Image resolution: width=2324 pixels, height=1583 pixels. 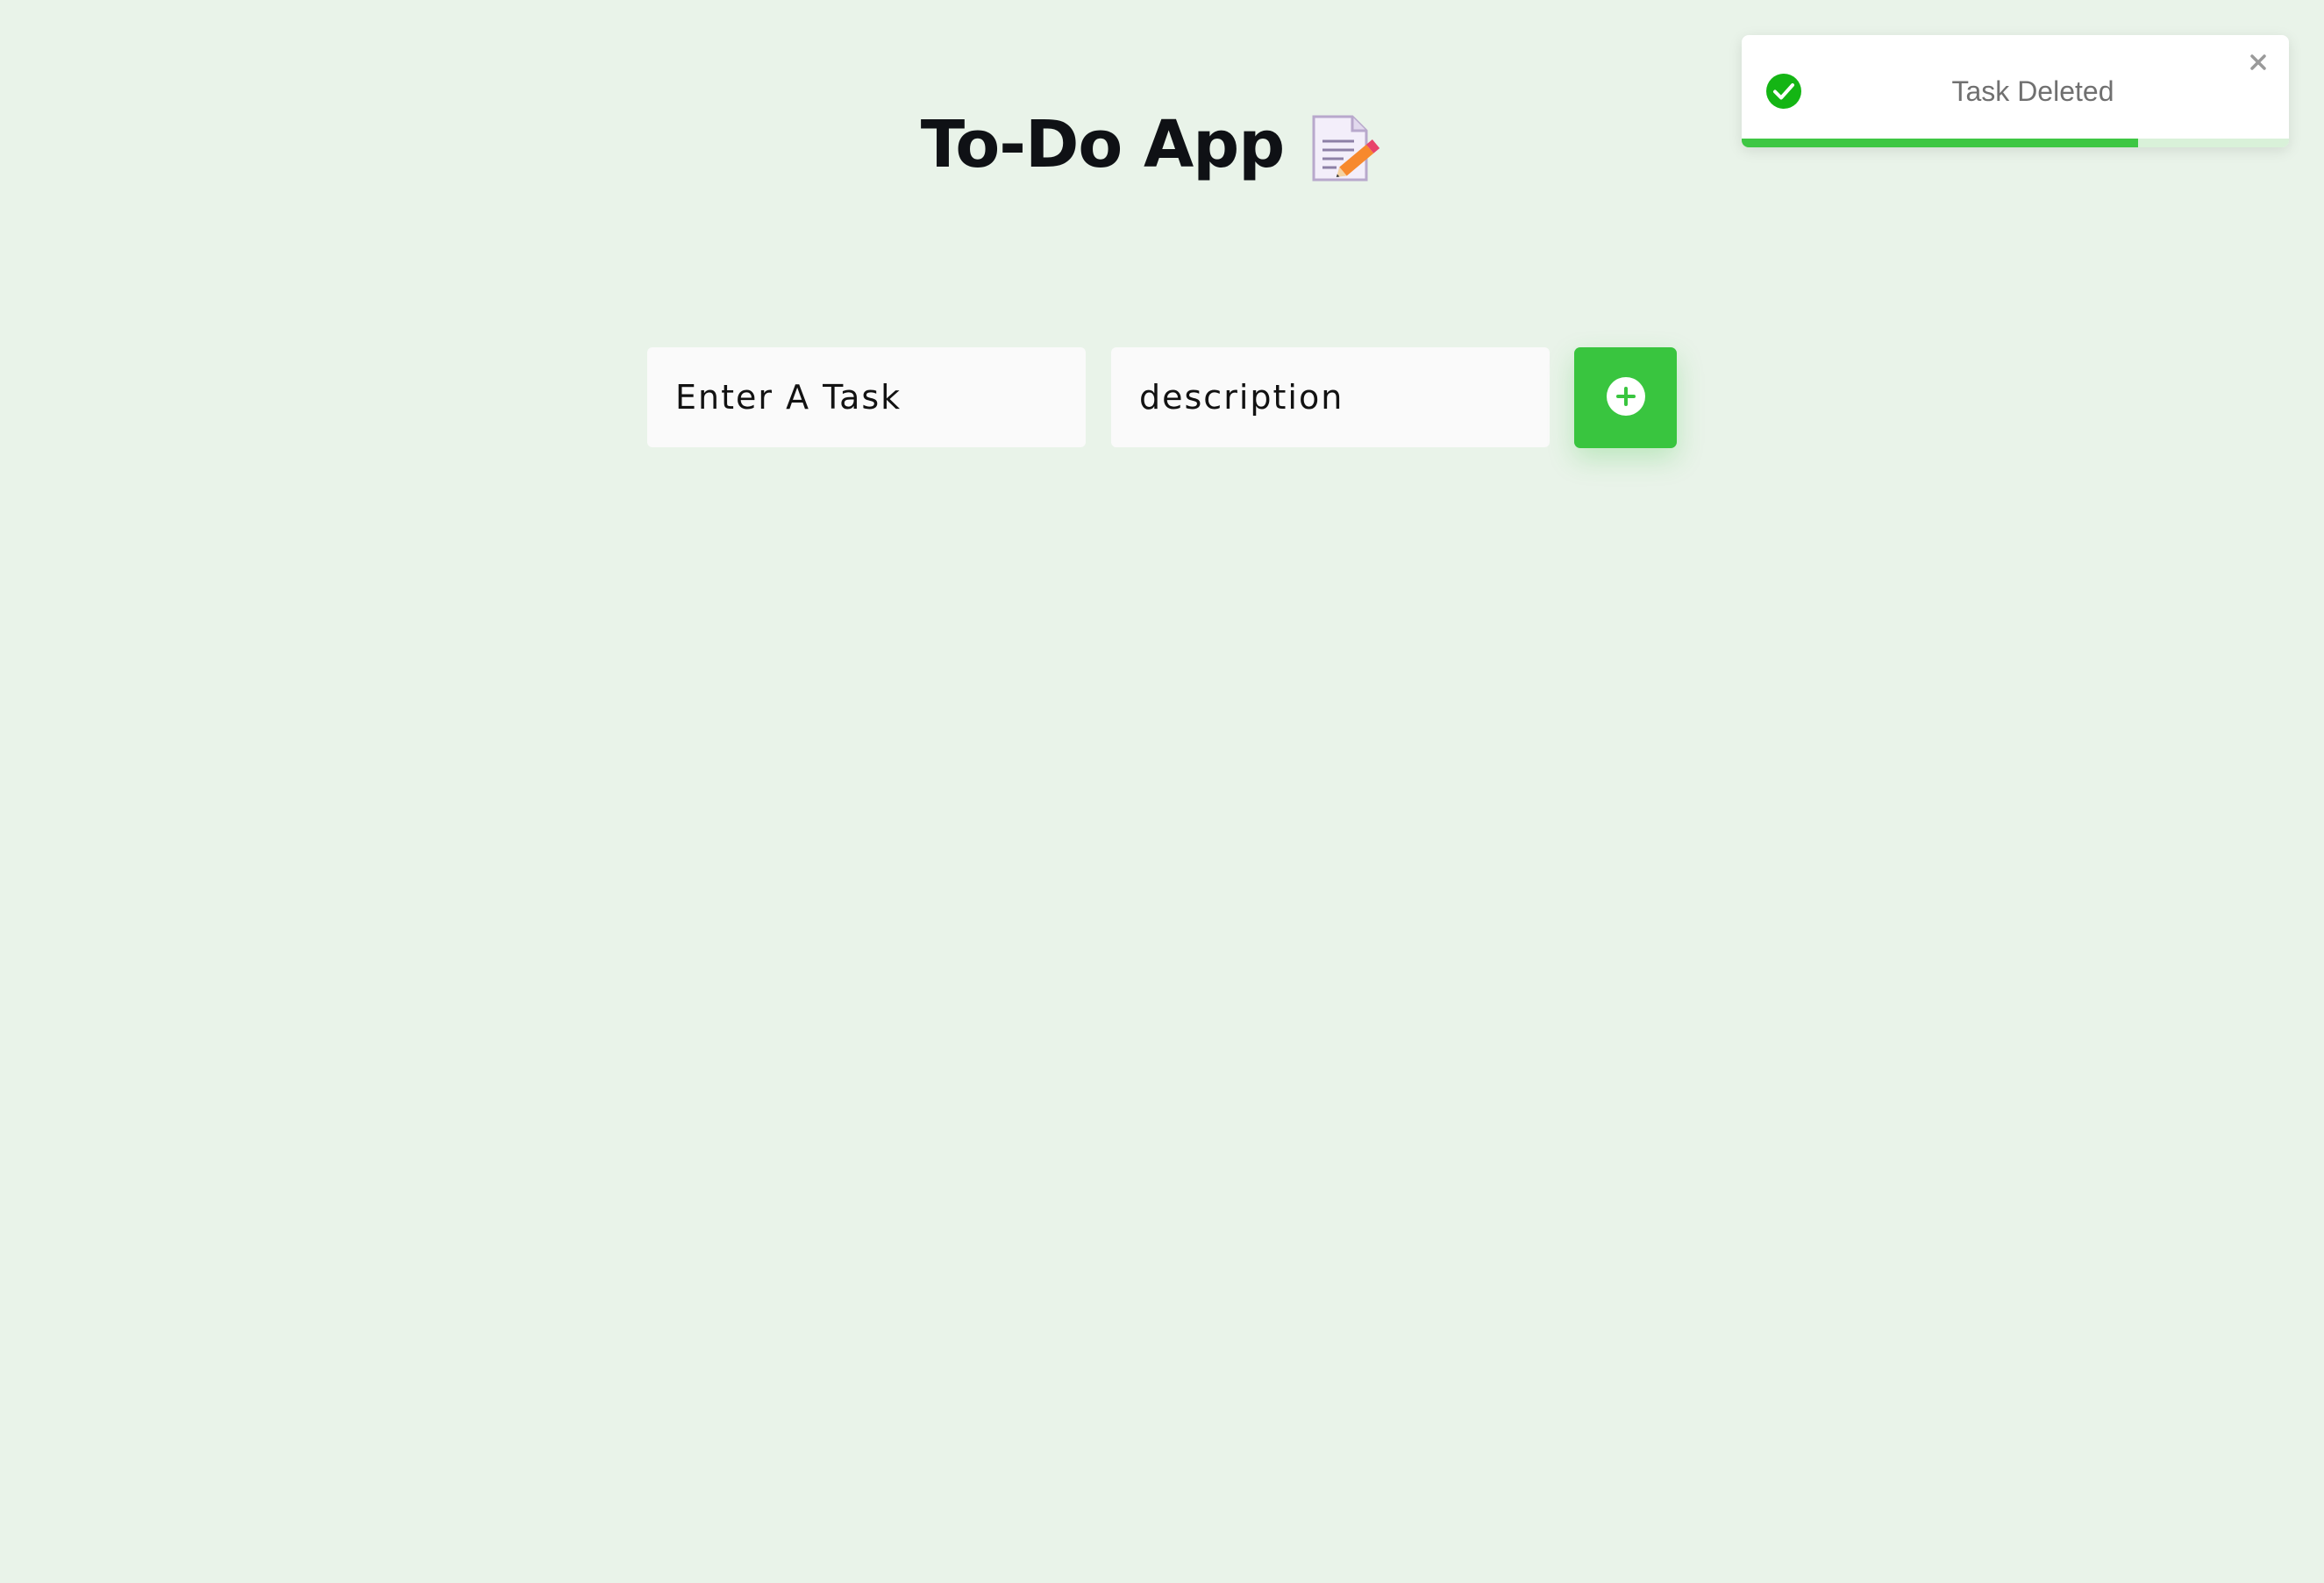 I want to click on memo-icon, so click(x=1345, y=148).